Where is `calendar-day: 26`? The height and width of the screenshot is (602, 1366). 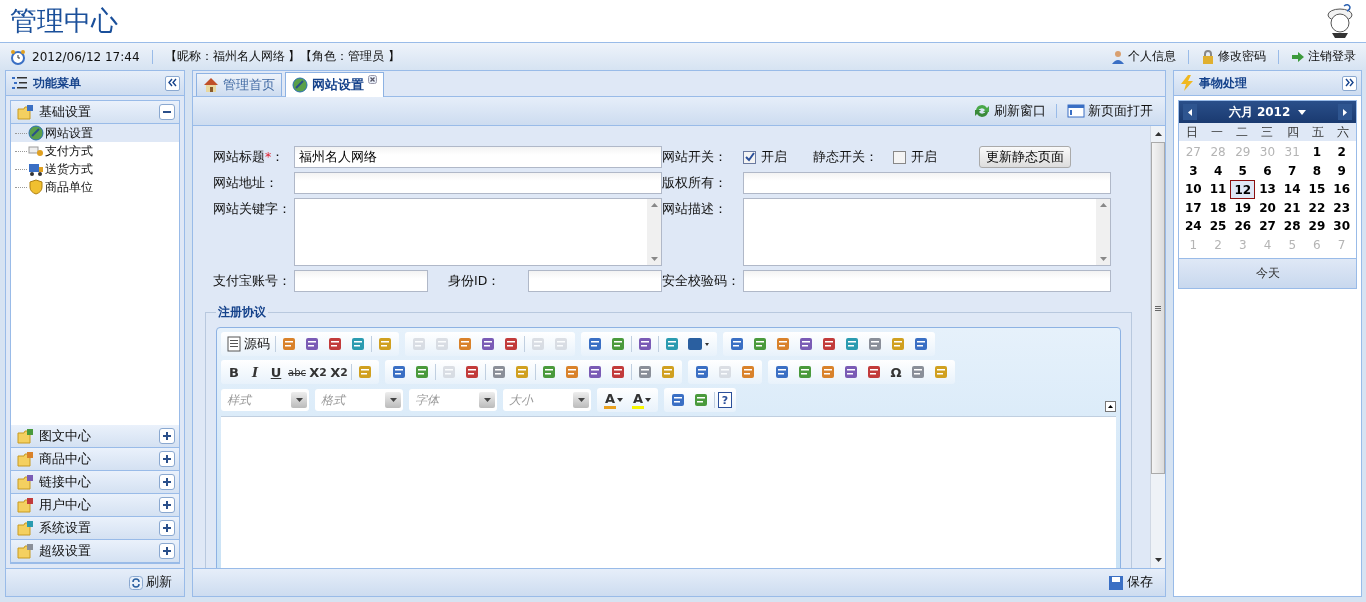
calendar-day: 26 is located at coordinates (1243, 226).